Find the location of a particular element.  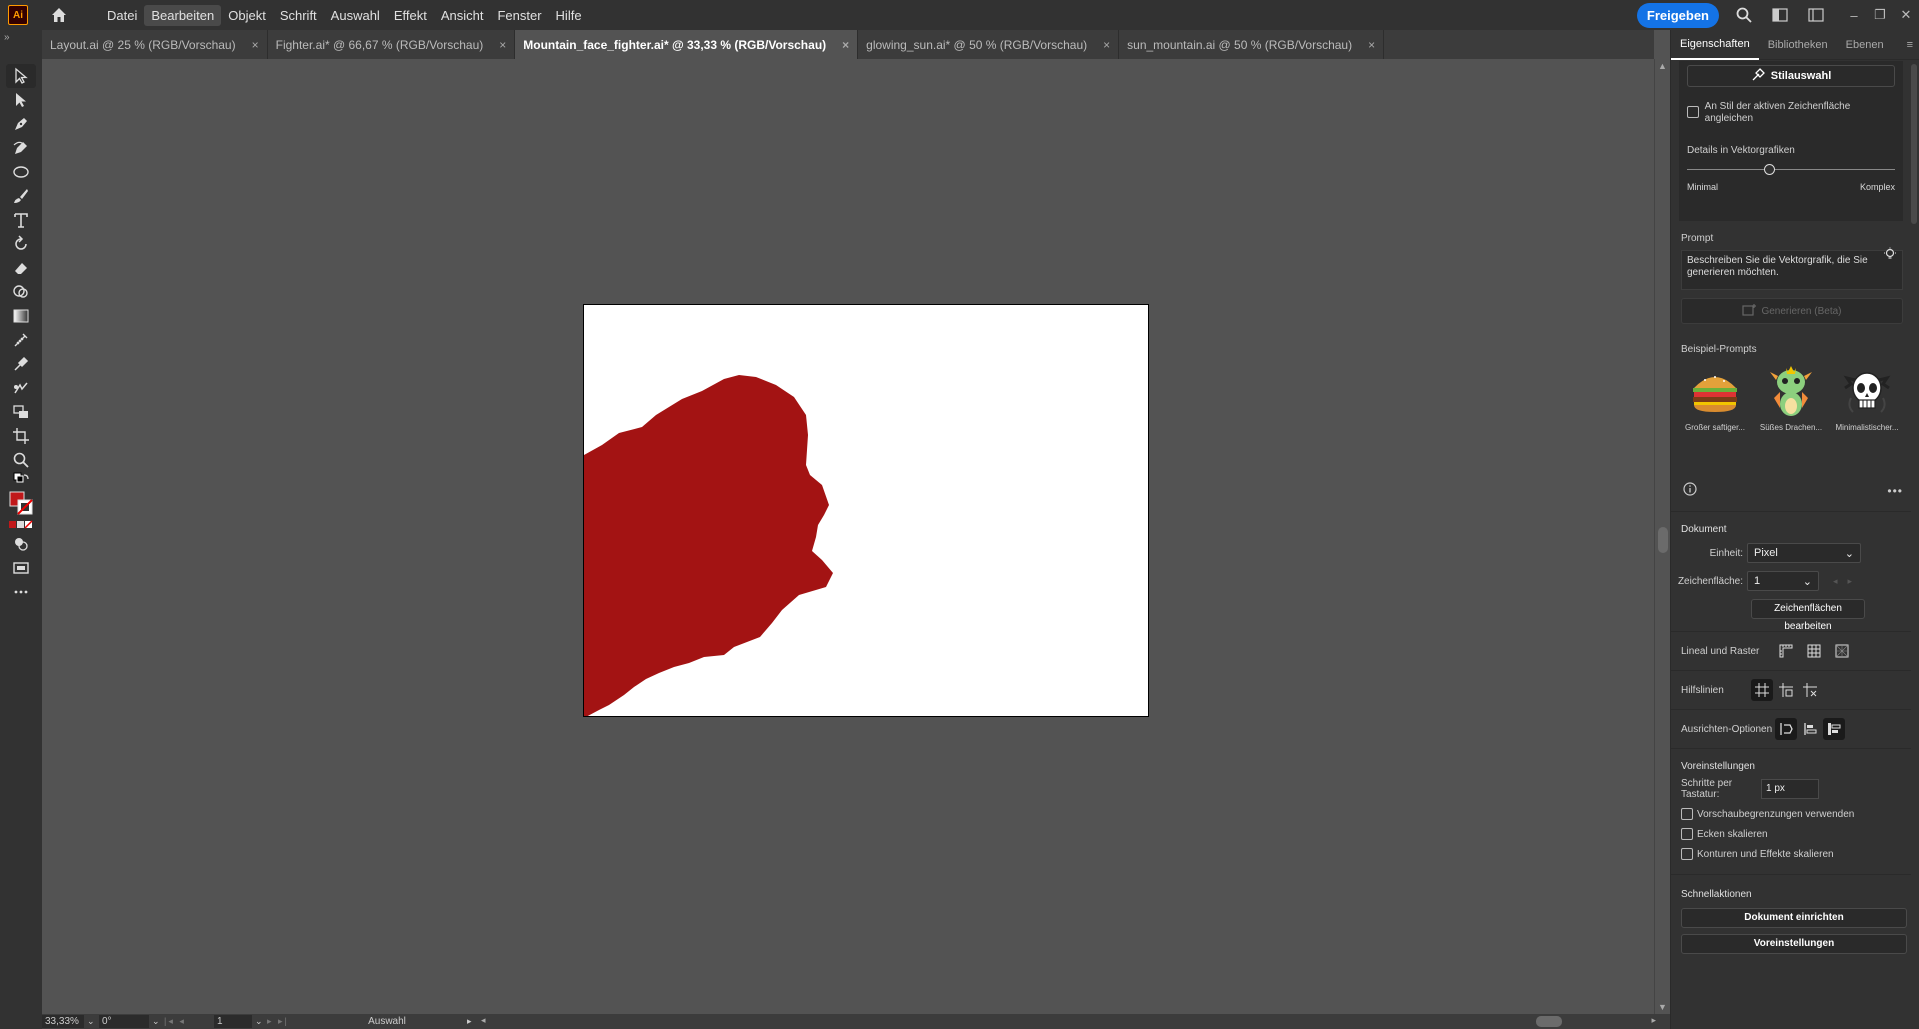

keyboard-step-input: 1 px is located at coordinates (1790, 789).